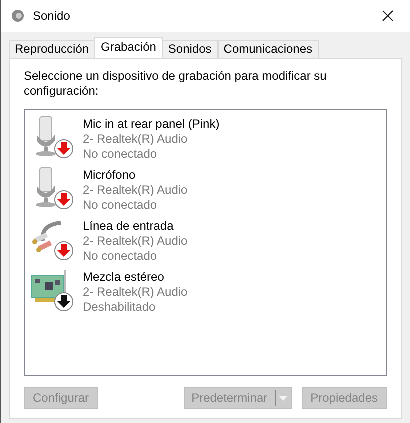  Describe the element at coordinates (190, 49) in the screenshot. I see `tab: Sonidos` at that location.